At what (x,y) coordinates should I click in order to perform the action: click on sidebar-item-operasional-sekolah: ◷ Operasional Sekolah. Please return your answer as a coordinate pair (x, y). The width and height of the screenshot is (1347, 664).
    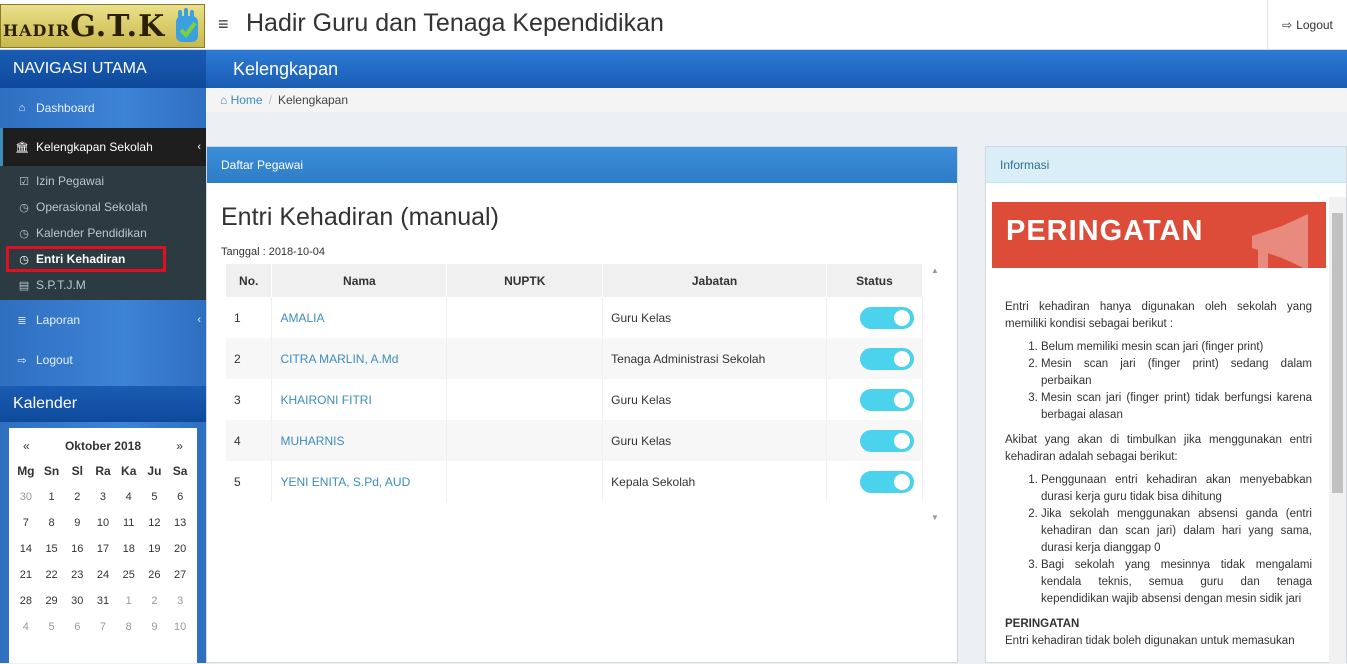
    Looking at the image, I should click on (103, 207).